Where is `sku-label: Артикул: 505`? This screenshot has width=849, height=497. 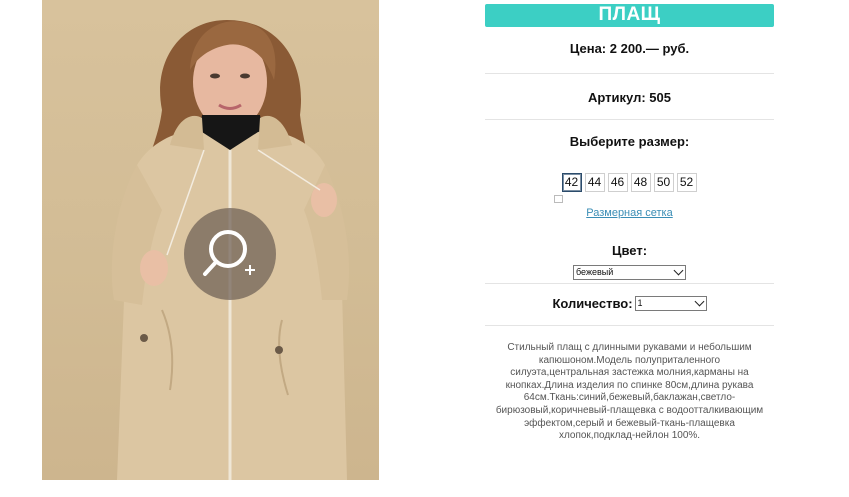
sku-label: Артикул: 505 is located at coordinates (629, 97).